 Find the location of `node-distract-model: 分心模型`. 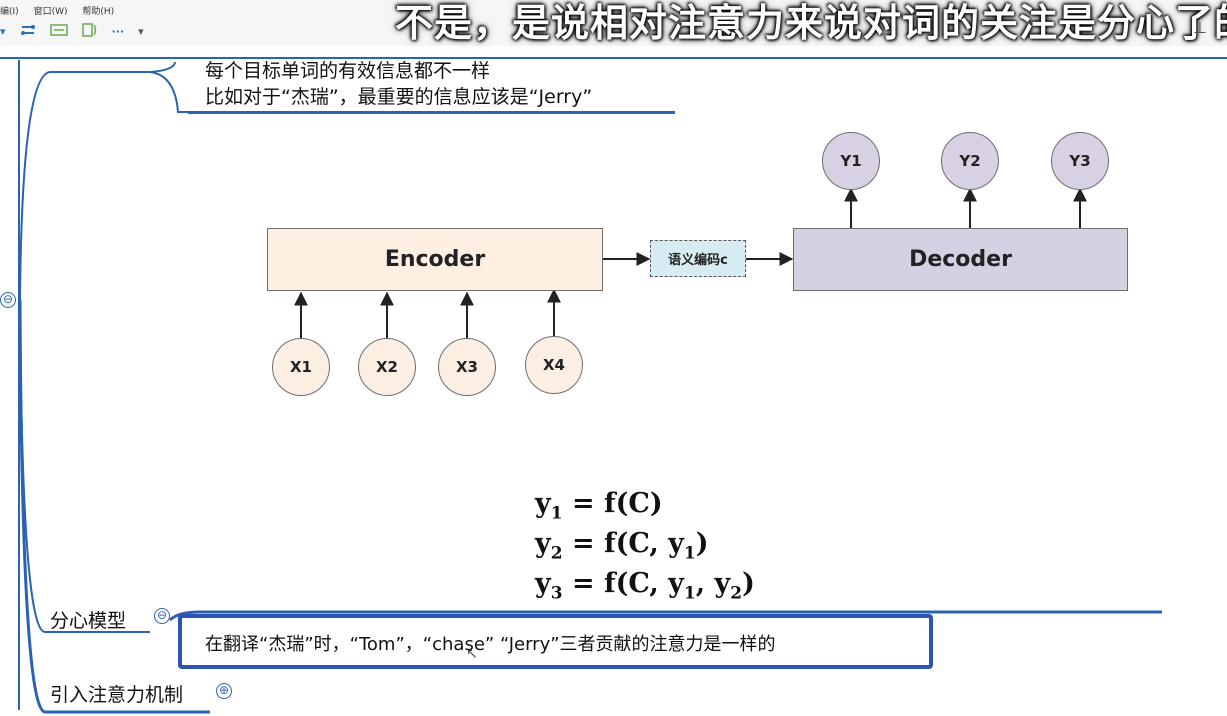

node-distract-model: 分心模型 is located at coordinates (88, 619).